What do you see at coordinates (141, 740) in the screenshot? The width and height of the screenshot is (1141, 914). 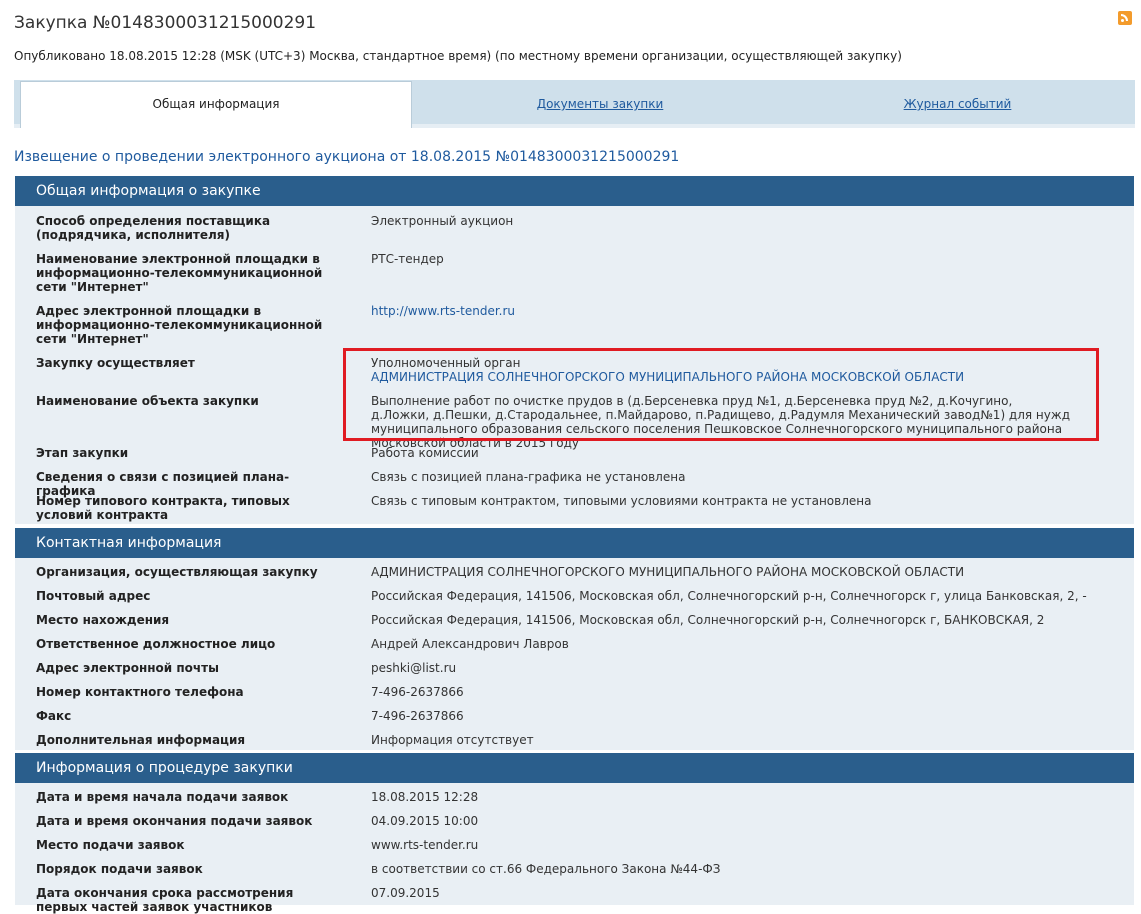 I see `contact-row-label: Дополнительная информация` at bounding box center [141, 740].